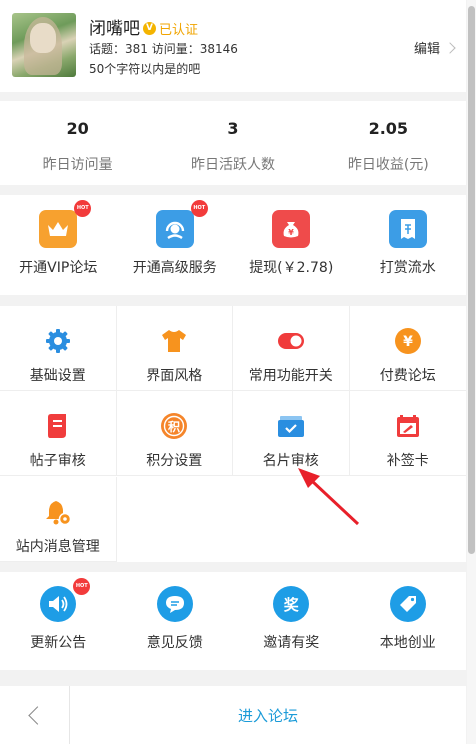  What do you see at coordinates (471, 280) in the screenshot?
I see `scrollbar-thumb` at bounding box center [471, 280].